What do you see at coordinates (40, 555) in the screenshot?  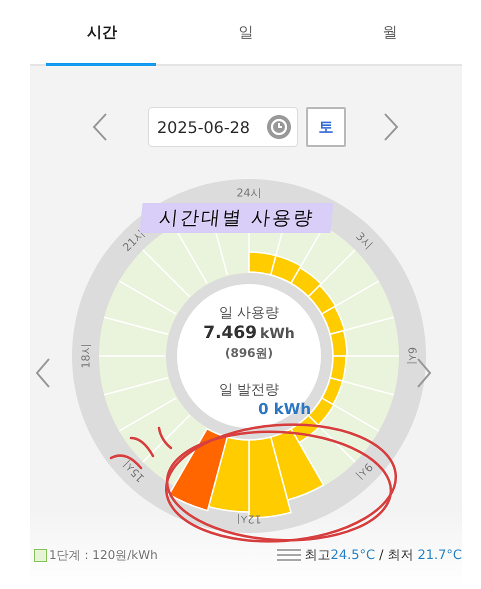 I see `tier-swatch` at bounding box center [40, 555].